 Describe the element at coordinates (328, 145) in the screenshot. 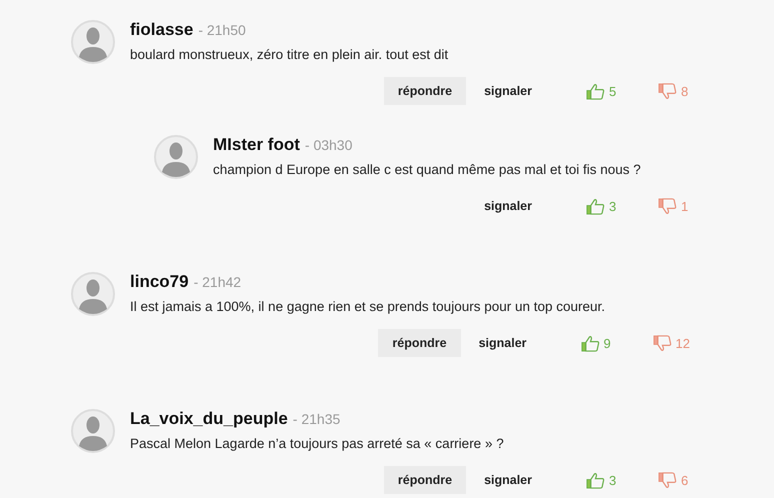

I see `comment-time: - 03h30` at that location.